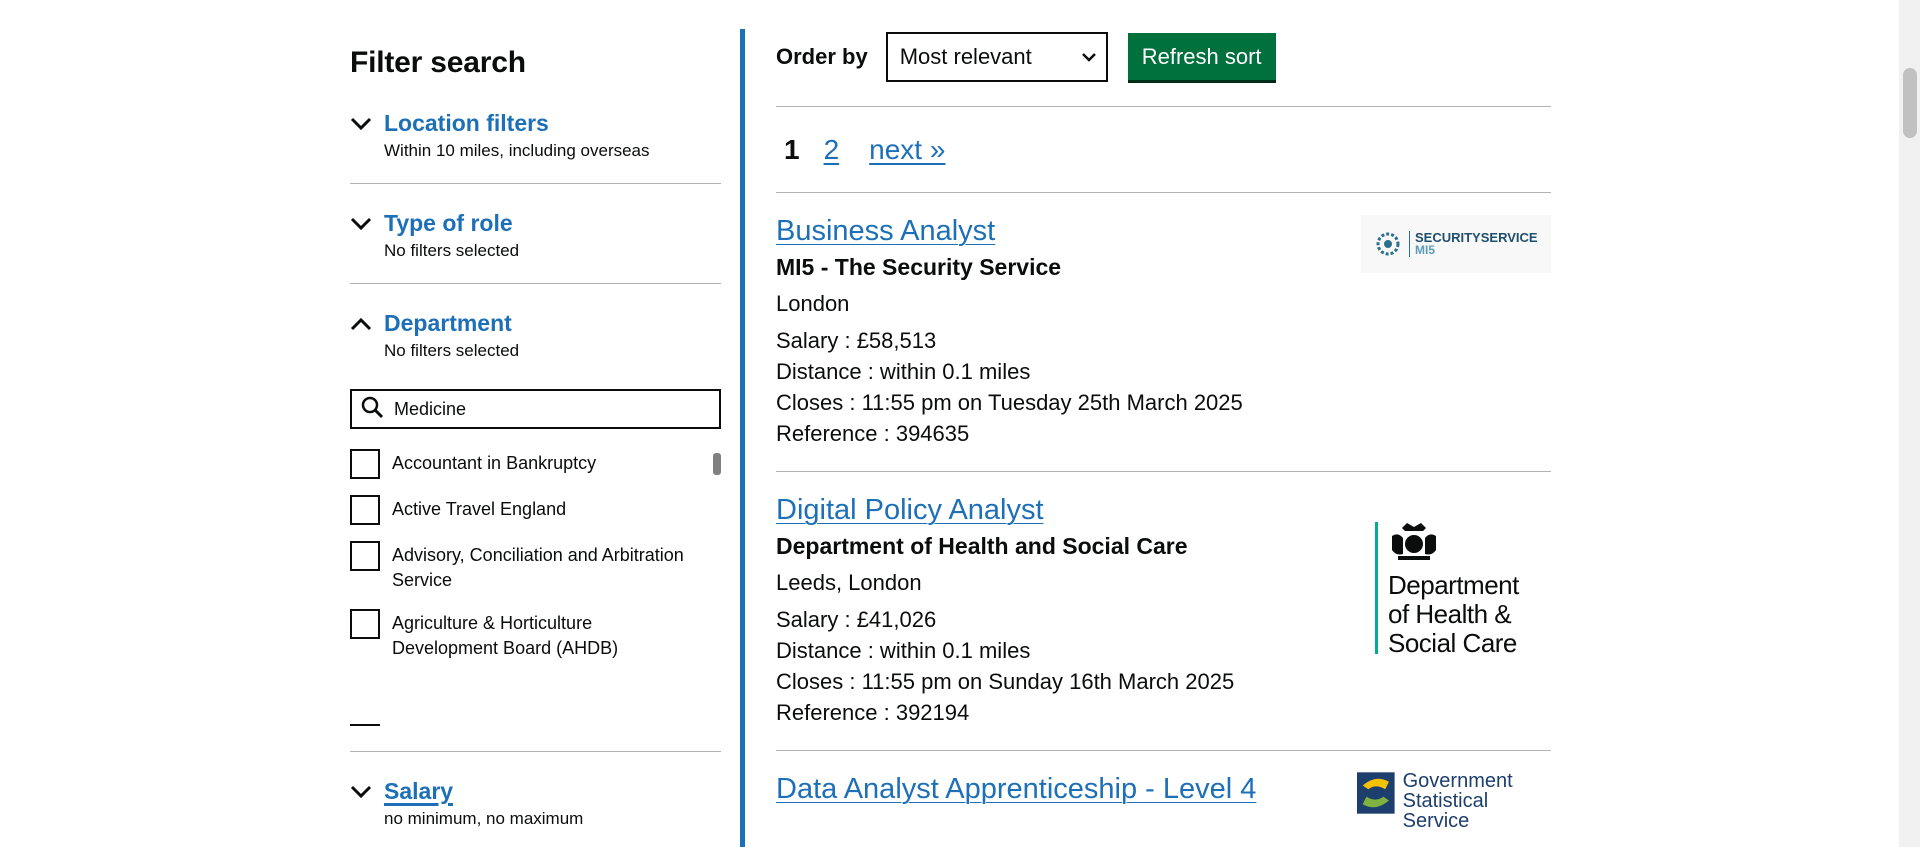 The height and width of the screenshot is (847, 1920). I want to click on gss-logo-text-1: Government, so click(1457, 781).